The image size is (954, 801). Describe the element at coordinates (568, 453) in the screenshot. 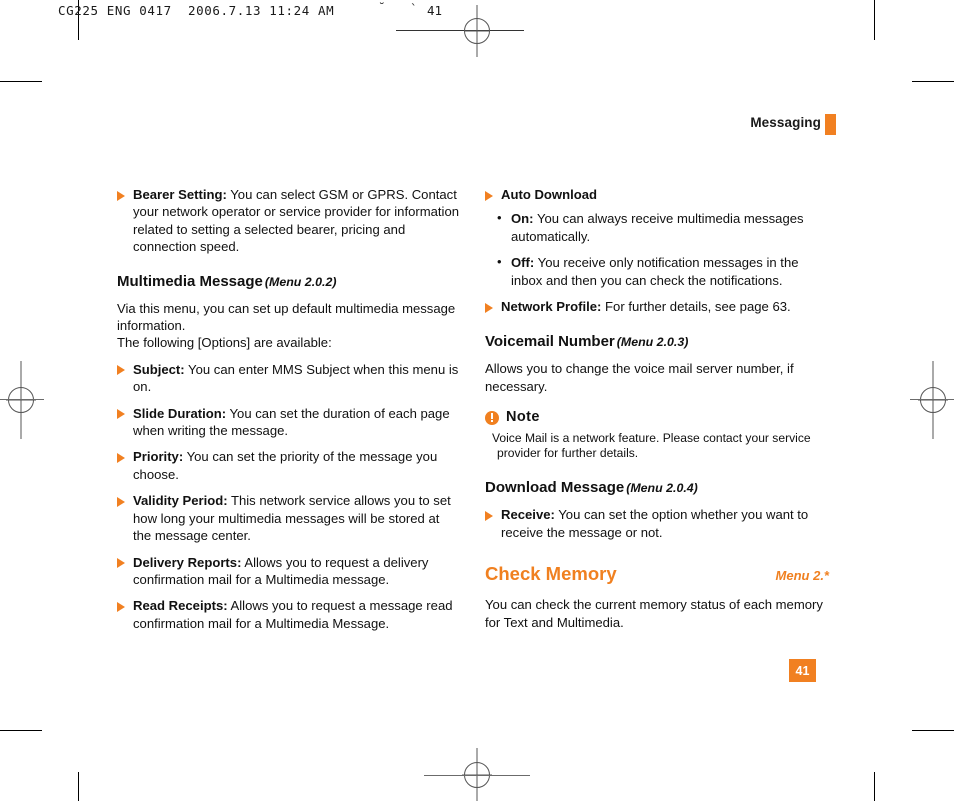

I see `note-line-2: provider for further details.` at that location.